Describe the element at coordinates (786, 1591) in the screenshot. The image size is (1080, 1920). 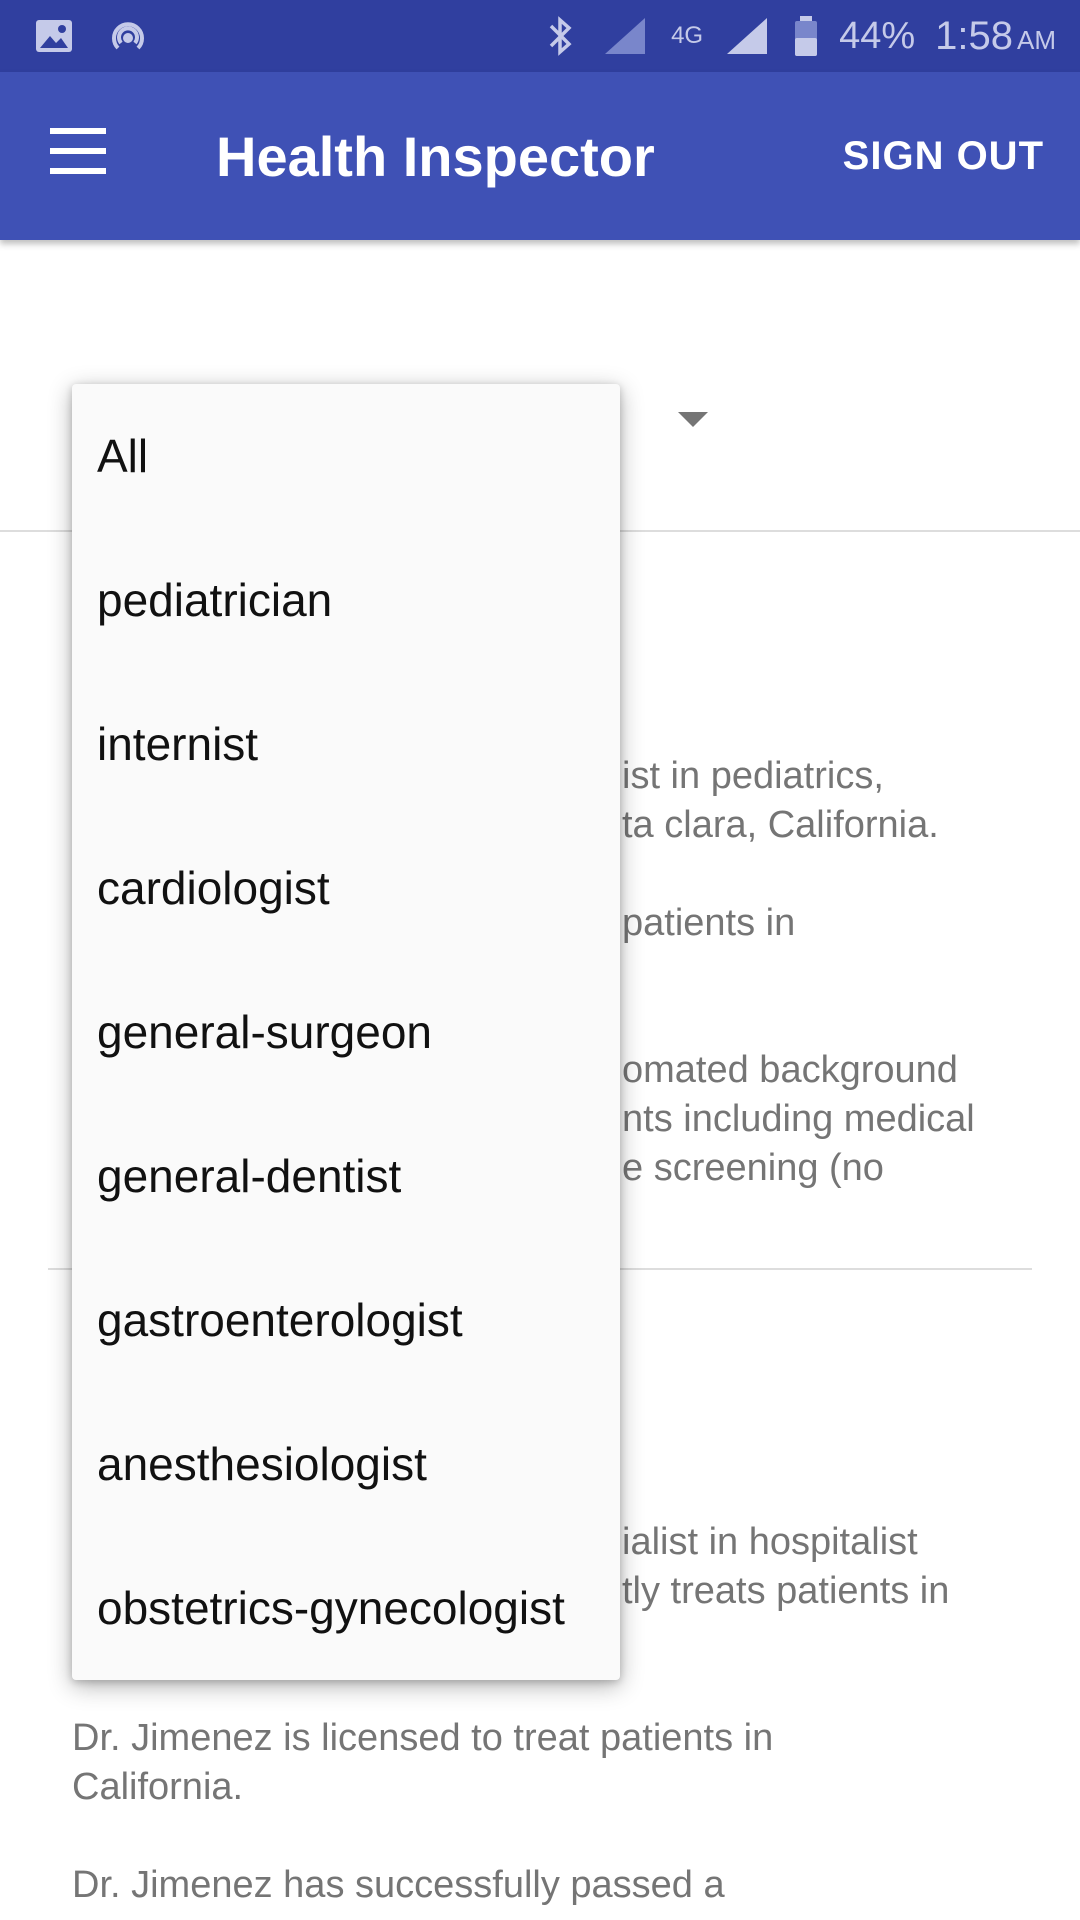
I see `card-text: tly treats patients in` at that location.